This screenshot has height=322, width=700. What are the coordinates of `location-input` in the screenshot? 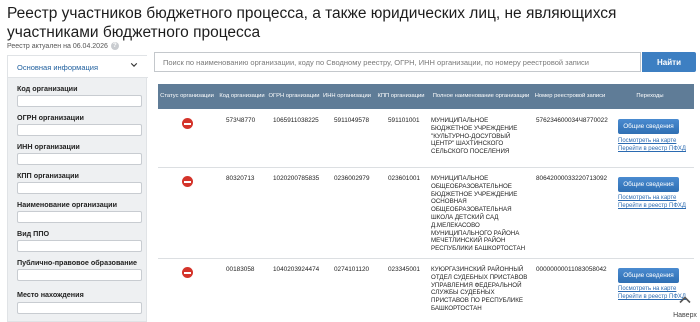 It's located at (79, 308).